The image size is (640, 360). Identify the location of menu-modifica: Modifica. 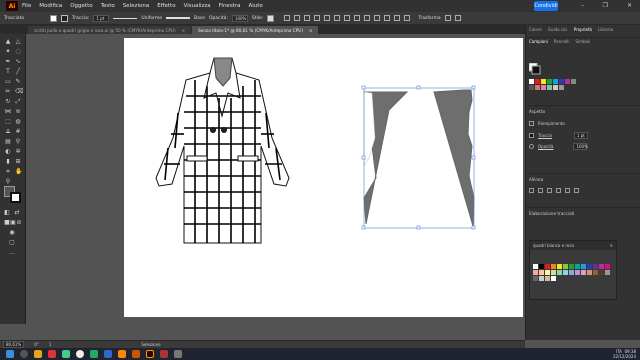
(50, 6).